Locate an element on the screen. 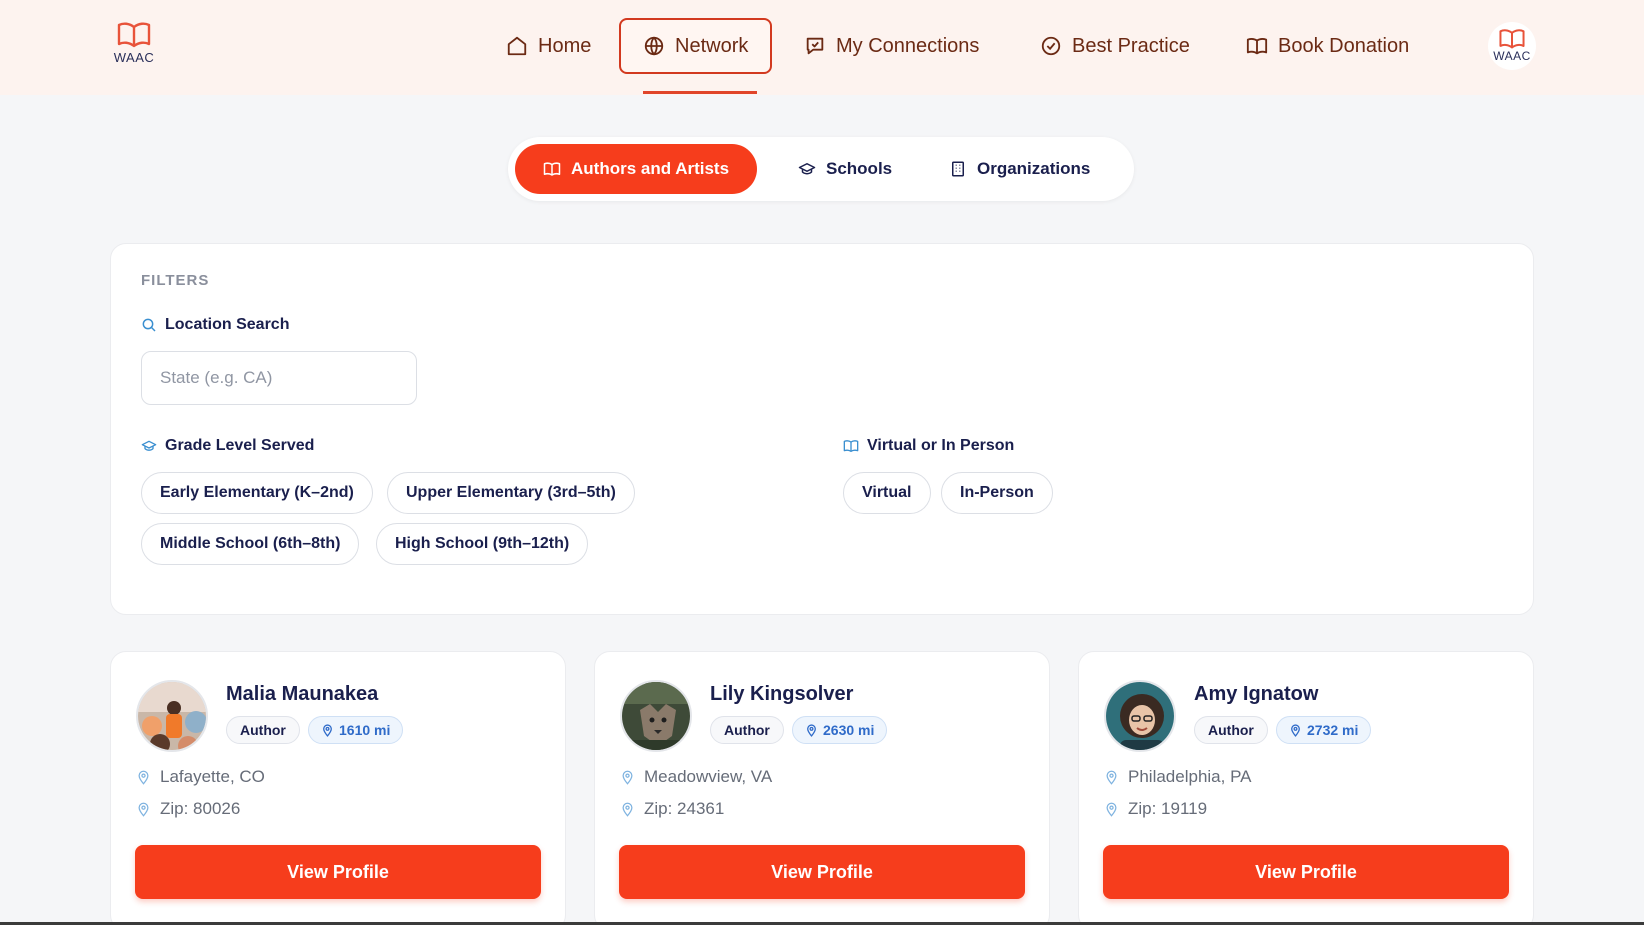  nav-best-practice-label: Best Practice is located at coordinates (1131, 45).